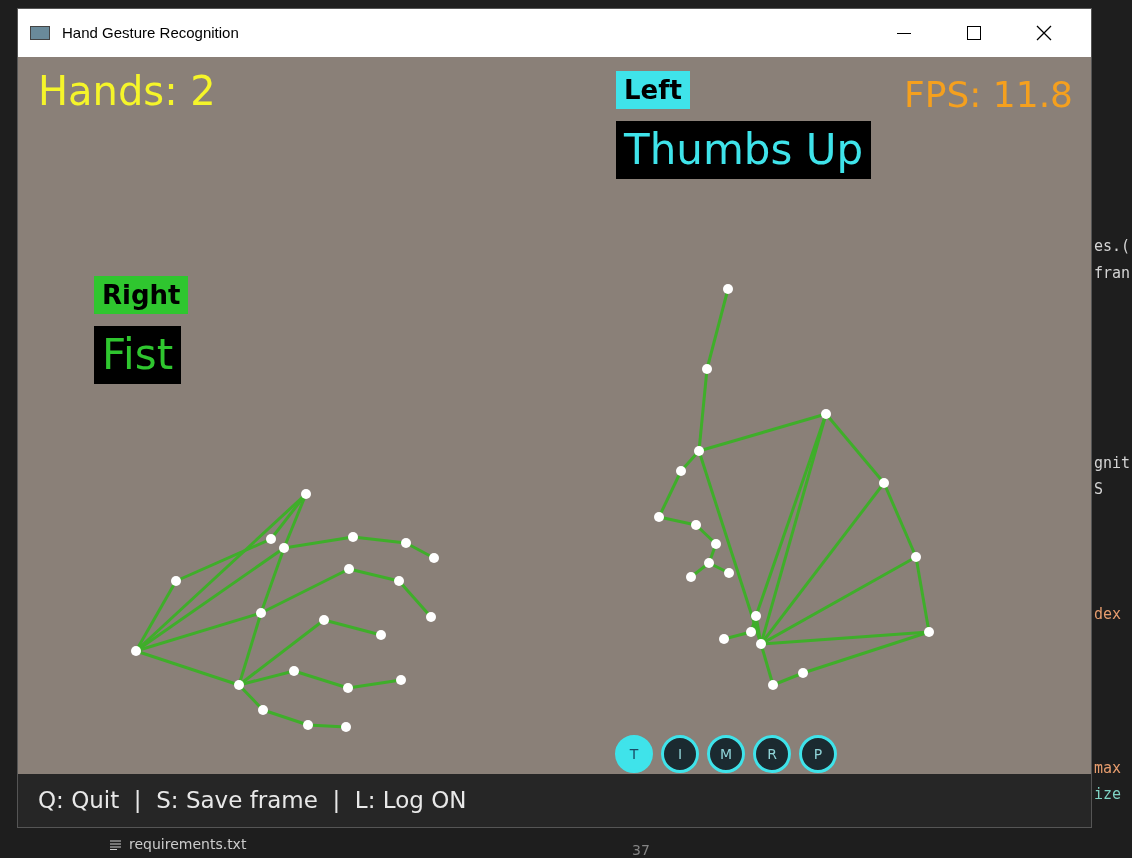 The height and width of the screenshot is (858, 1132). What do you see at coordinates (1044, 33) in the screenshot?
I see `close-icon` at bounding box center [1044, 33].